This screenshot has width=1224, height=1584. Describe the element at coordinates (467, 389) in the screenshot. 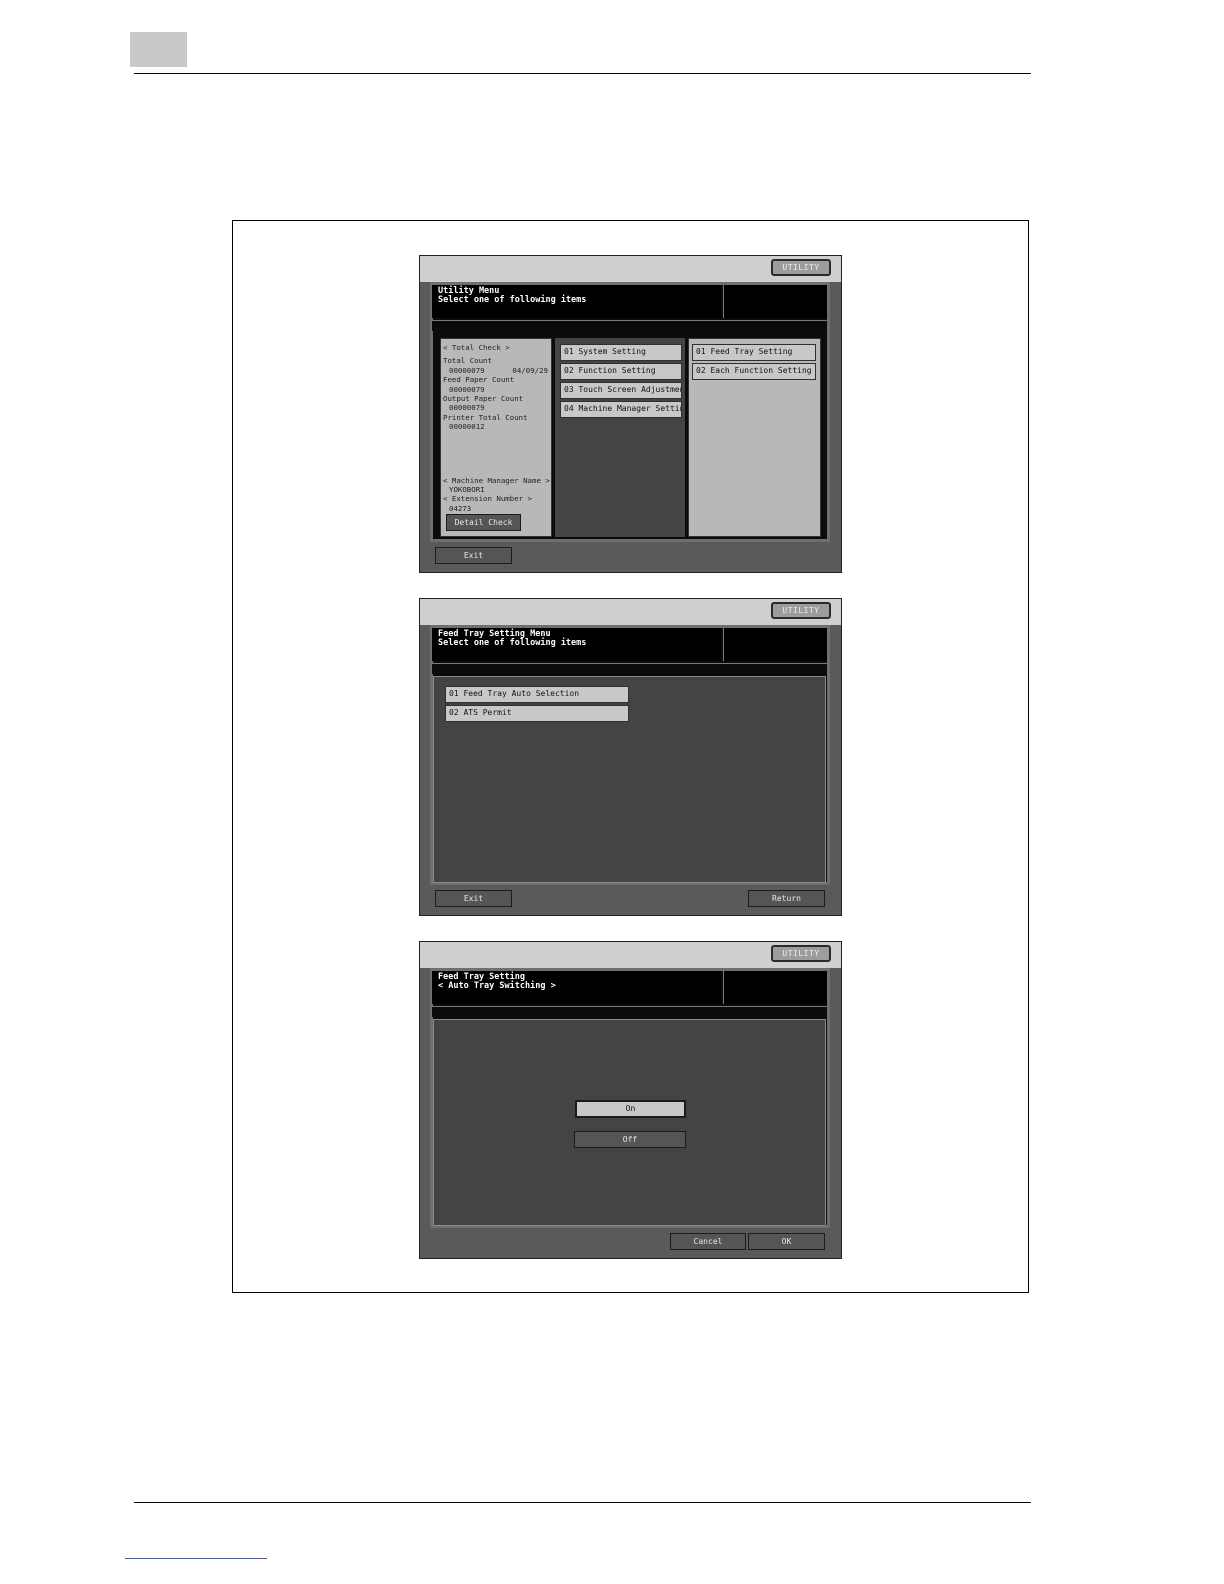

I see `feed-paper-count-value: 00000079` at that location.